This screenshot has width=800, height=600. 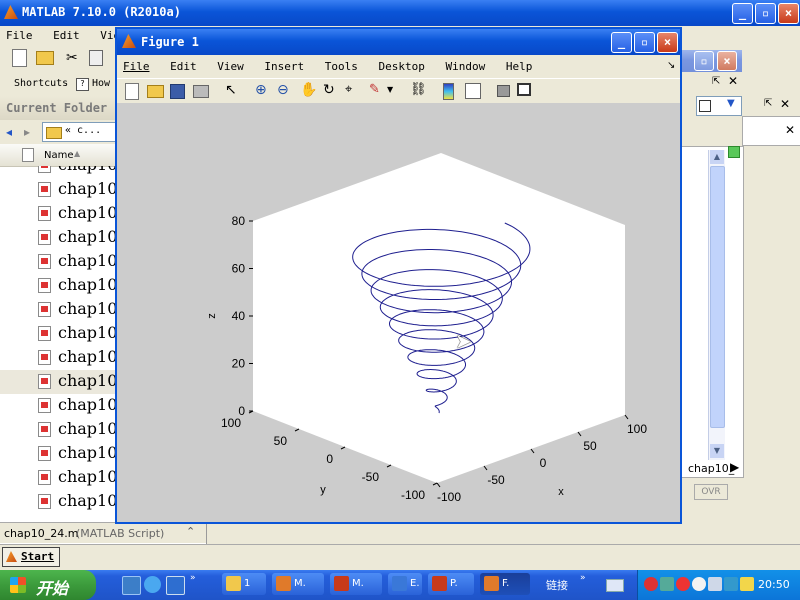 What do you see at coordinates (733, 81) in the screenshot?
I see `panel-close-icon: ✕` at bounding box center [733, 81].